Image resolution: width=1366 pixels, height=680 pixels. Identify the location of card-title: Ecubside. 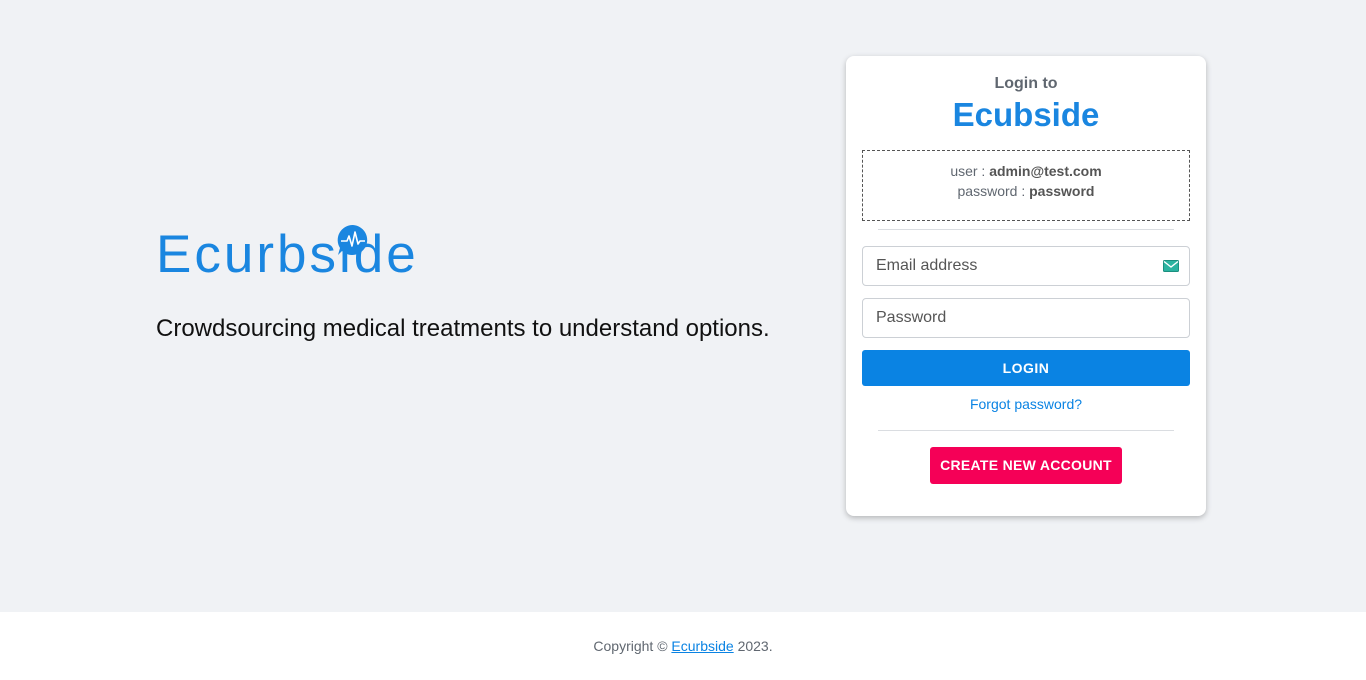
(1026, 114).